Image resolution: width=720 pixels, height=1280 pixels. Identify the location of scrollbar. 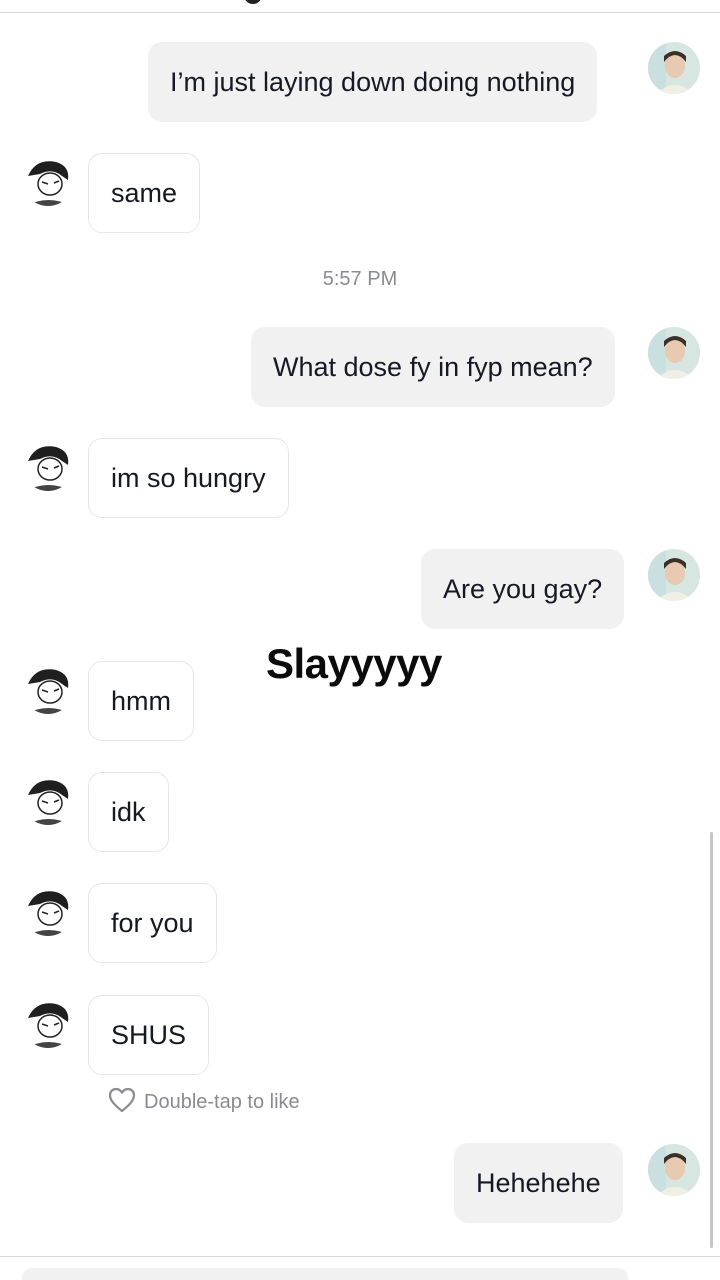
(711, 1040).